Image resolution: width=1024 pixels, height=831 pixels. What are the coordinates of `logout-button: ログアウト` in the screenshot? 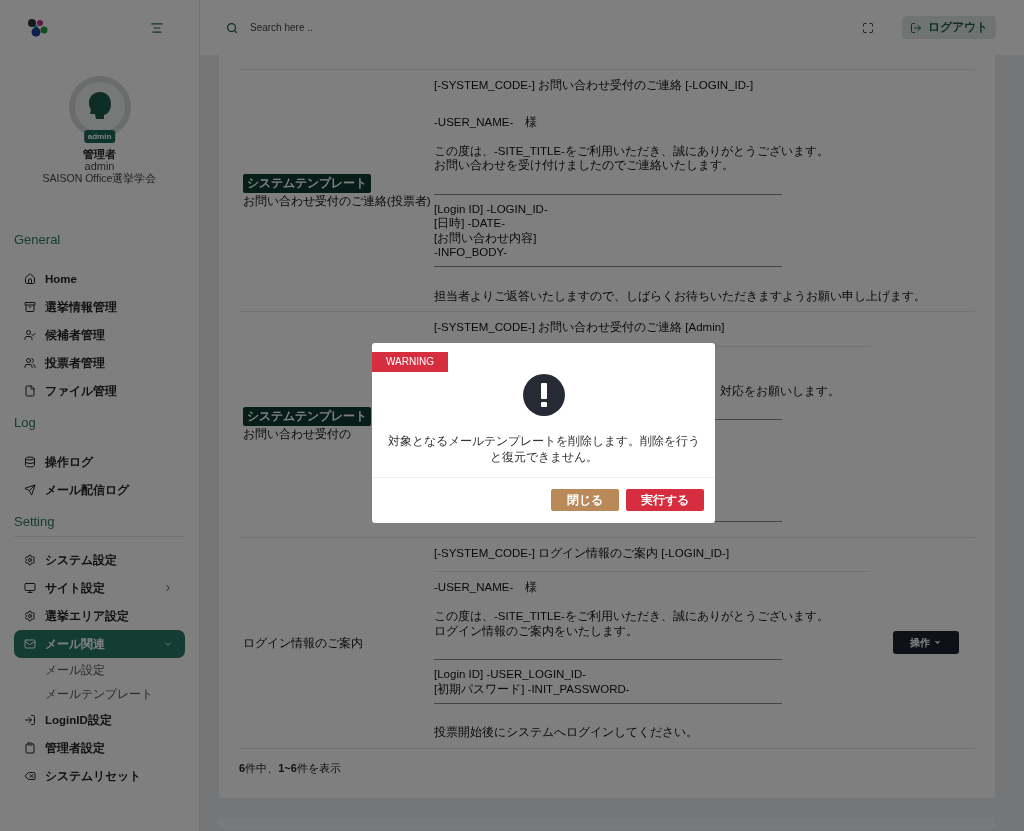 It's located at (949, 27).